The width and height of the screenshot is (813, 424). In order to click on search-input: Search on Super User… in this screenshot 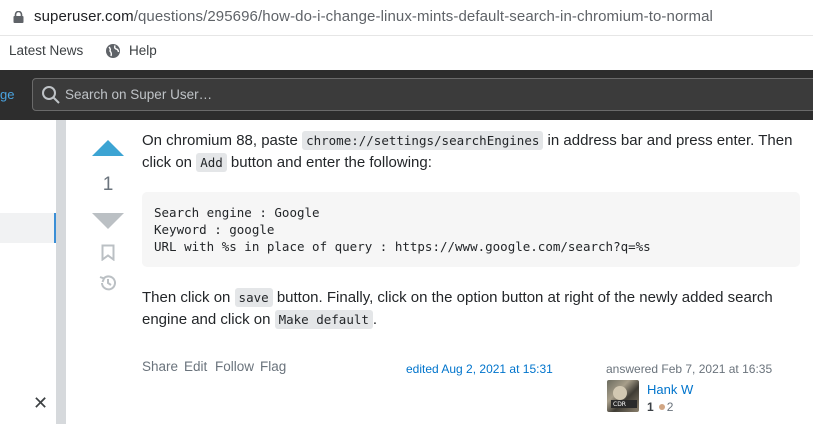, I will do `click(422, 94)`.